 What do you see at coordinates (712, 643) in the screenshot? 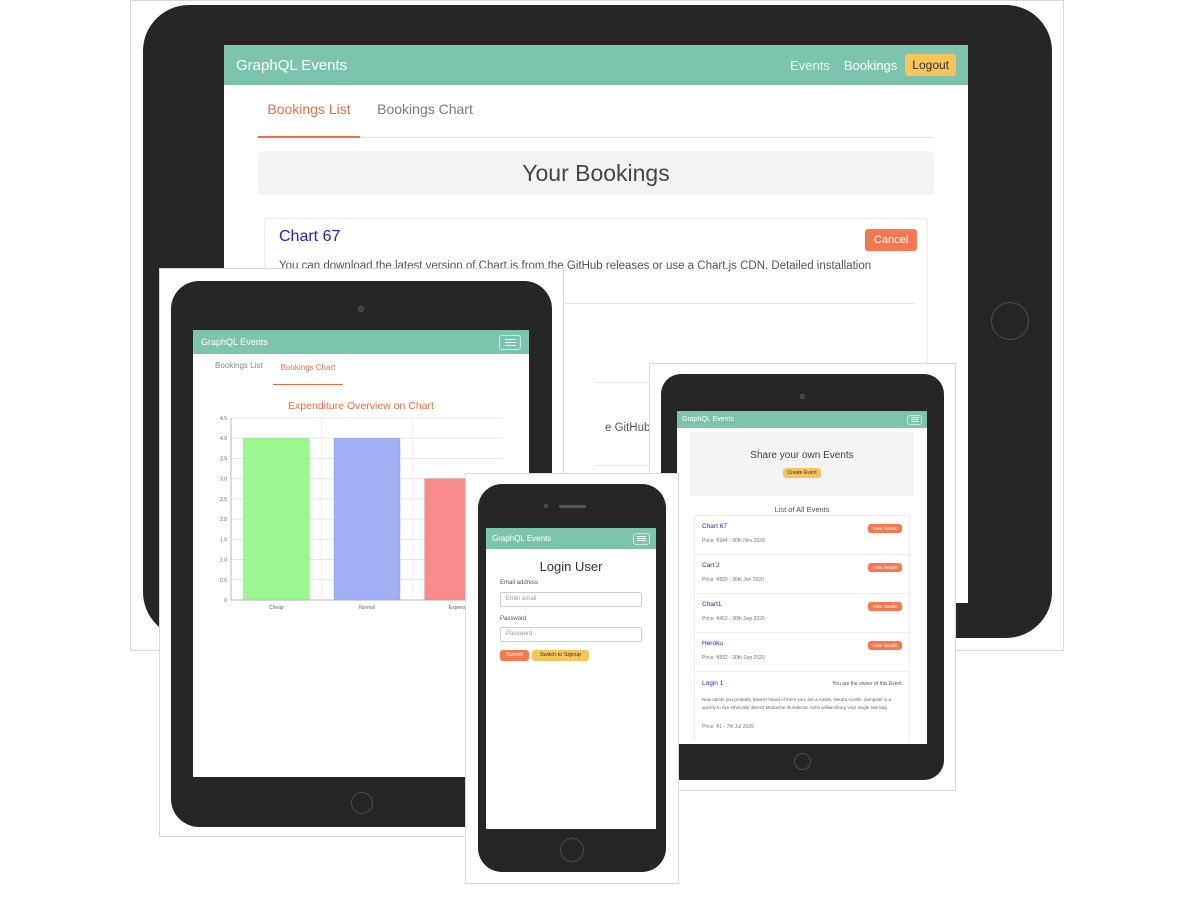
I see `event-name: Heroku` at bounding box center [712, 643].